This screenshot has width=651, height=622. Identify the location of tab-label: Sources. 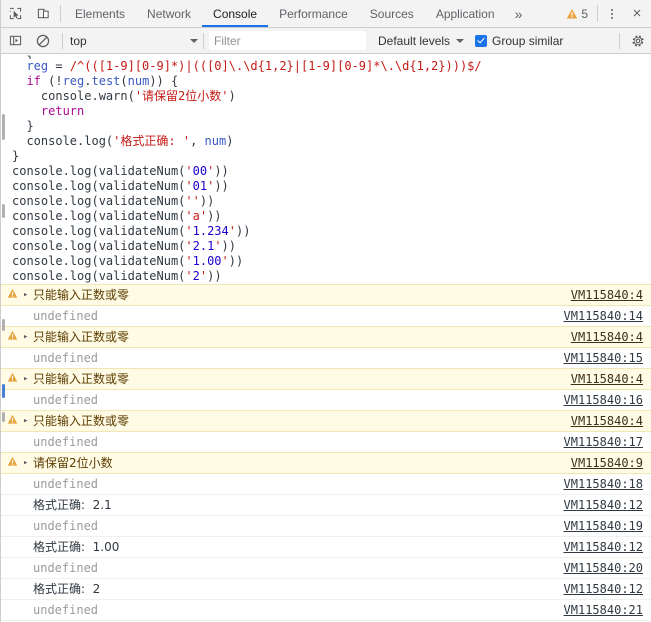
(391, 13).